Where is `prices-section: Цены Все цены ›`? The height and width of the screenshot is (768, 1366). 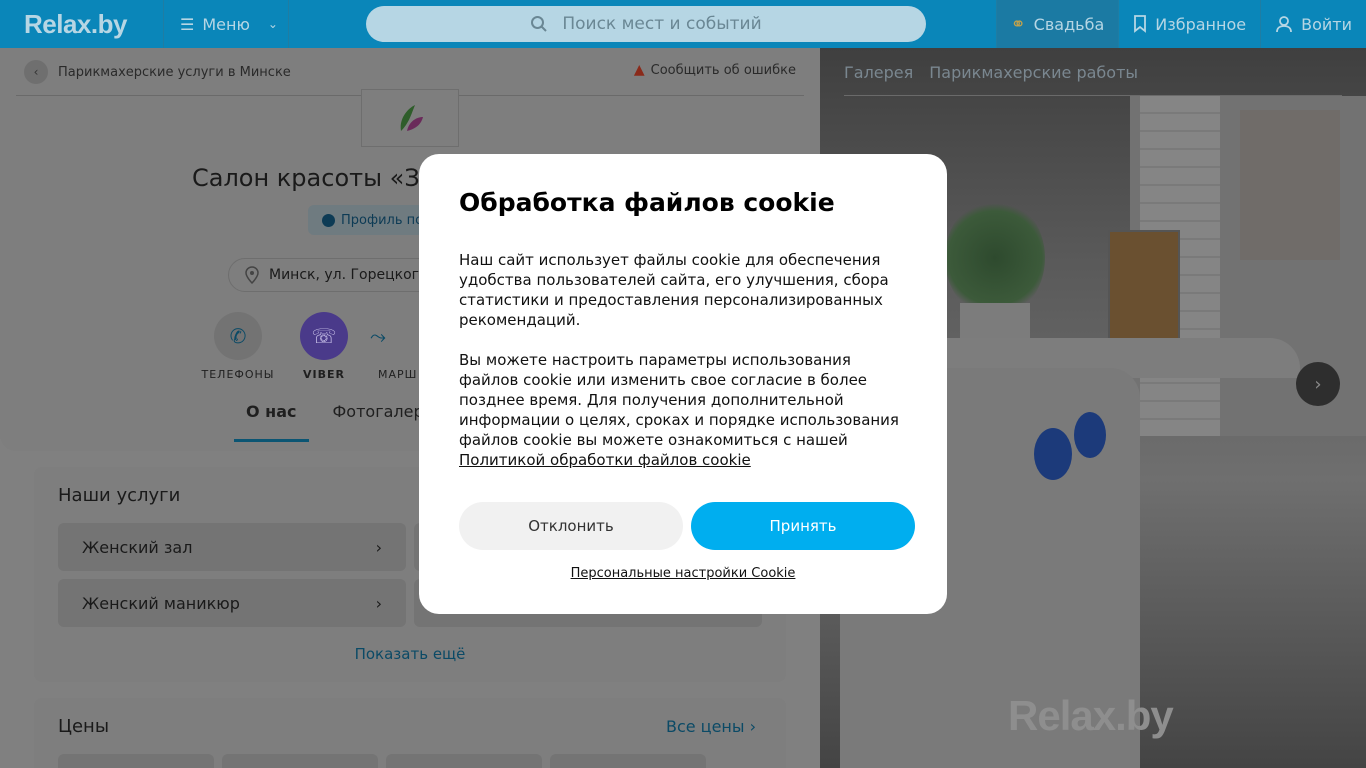 prices-section: Цены Все цены › is located at coordinates (410, 733).